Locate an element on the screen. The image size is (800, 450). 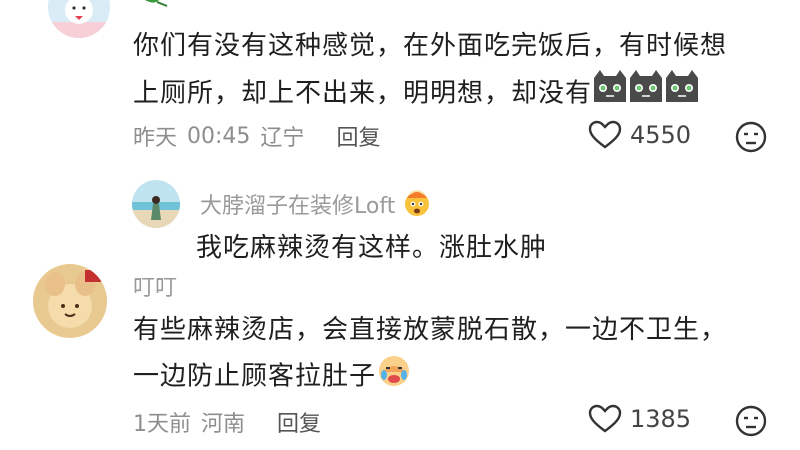
exploding-head-emoji is located at coordinates (417, 204).